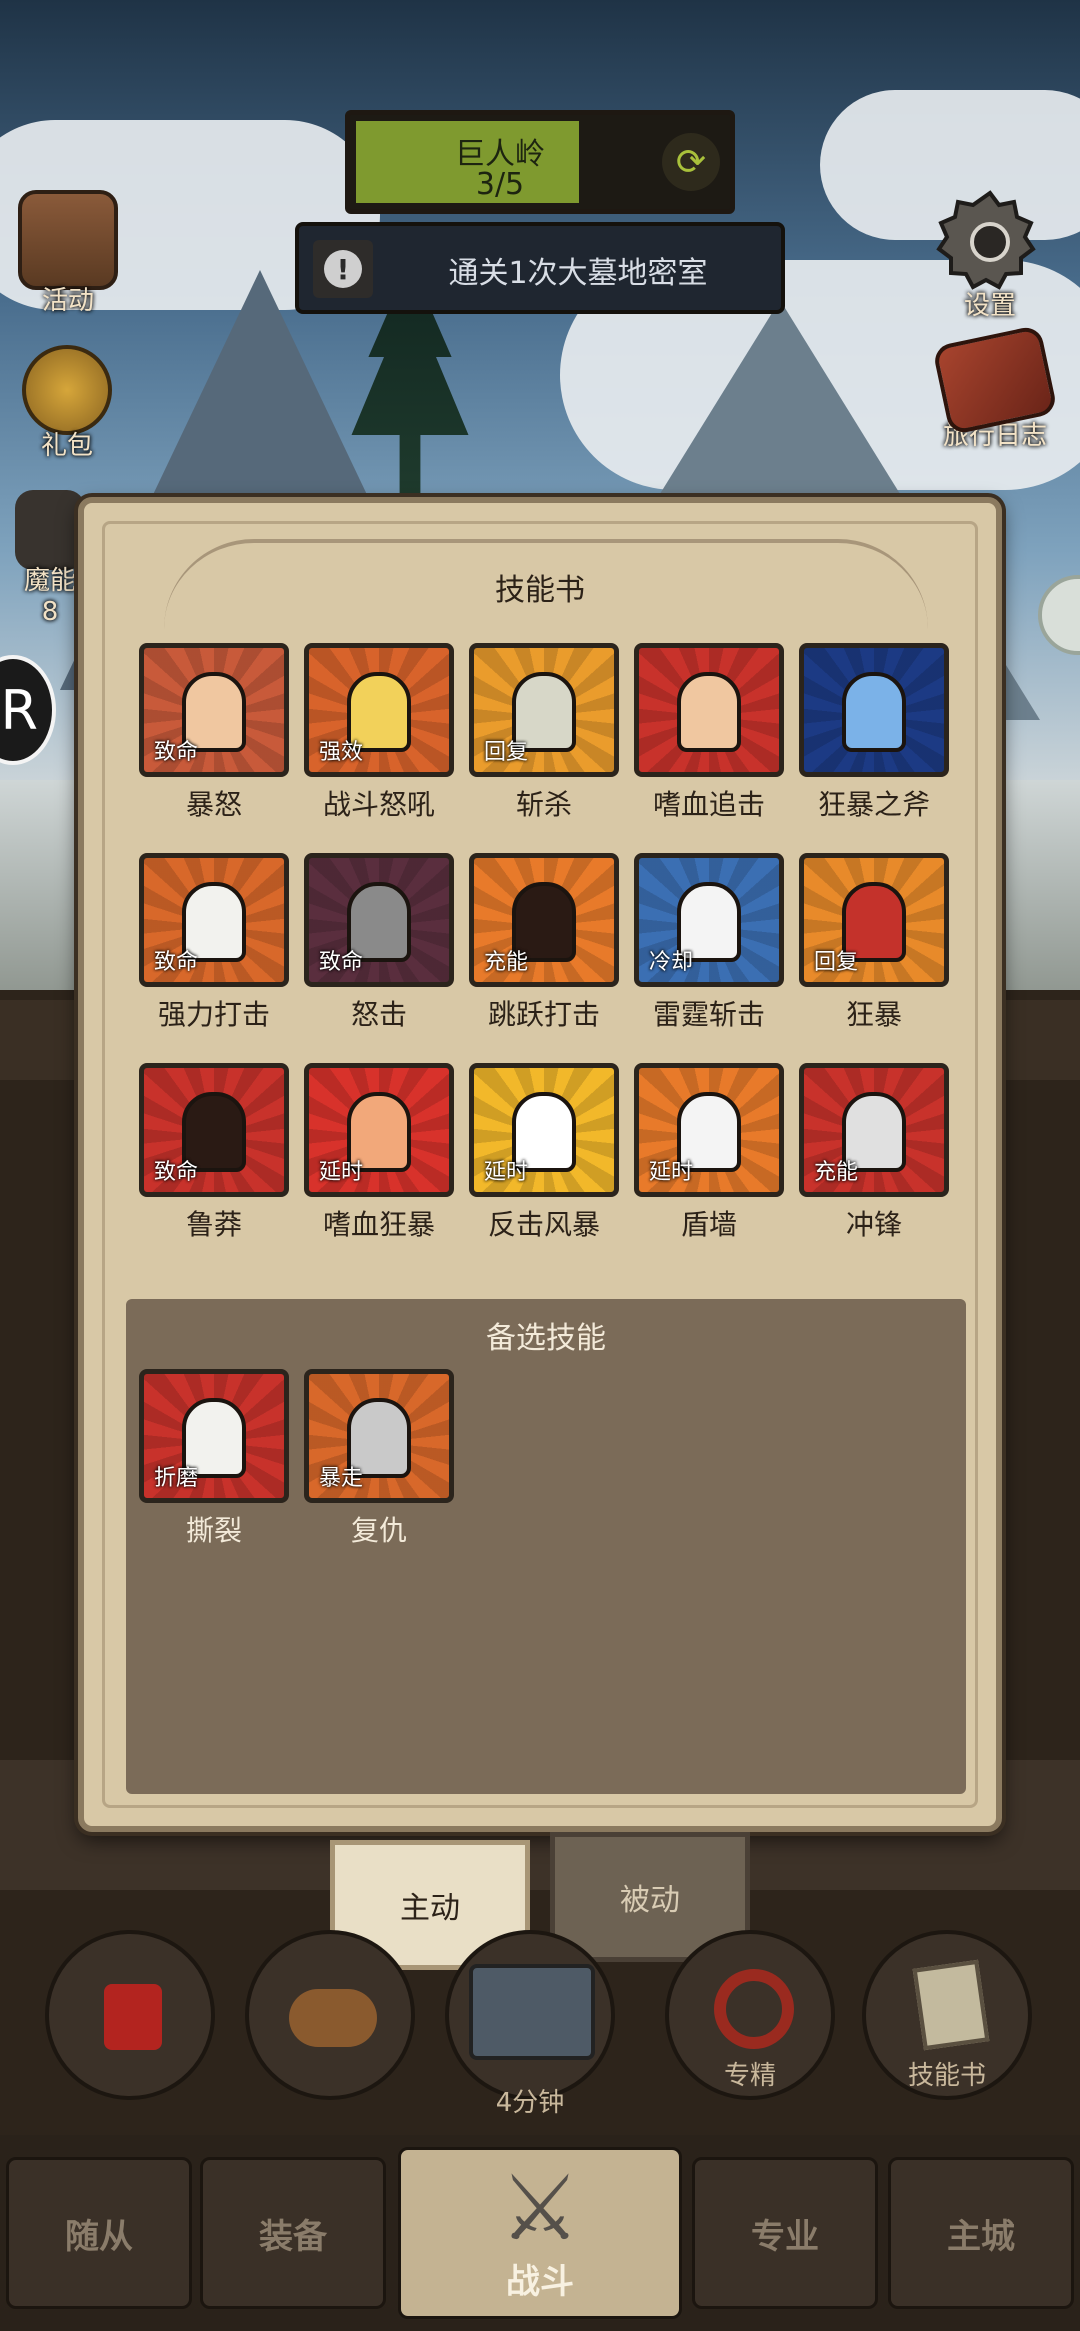  What do you see at coordinates (214, 1436) in the screenshot?
I see `skill-icon: 折磨` at bounding box center [214, 1436].